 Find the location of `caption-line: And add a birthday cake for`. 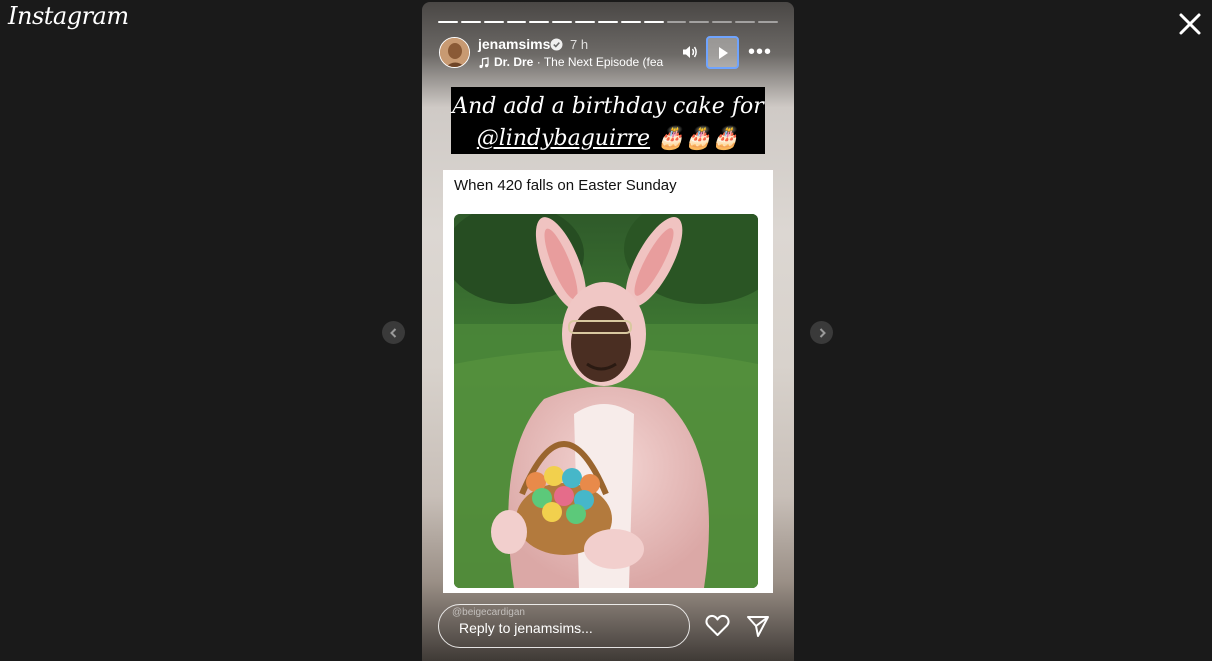

caption-line: And add a birthday cake for is located at coordinates (608, 106).